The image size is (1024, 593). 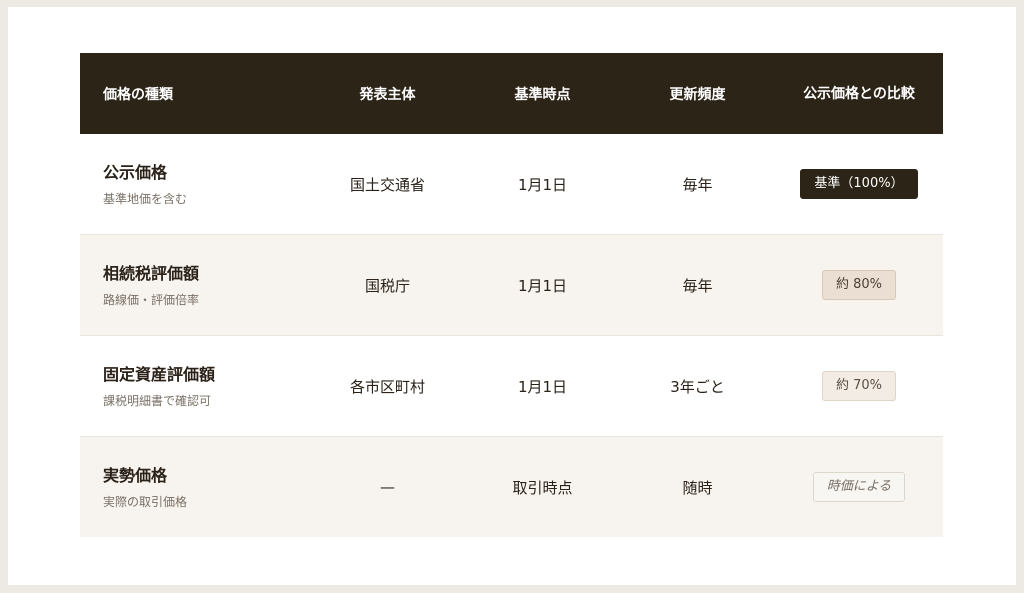 I want to click on header-frequency: 更新頻度, so click(x=697, y=94).